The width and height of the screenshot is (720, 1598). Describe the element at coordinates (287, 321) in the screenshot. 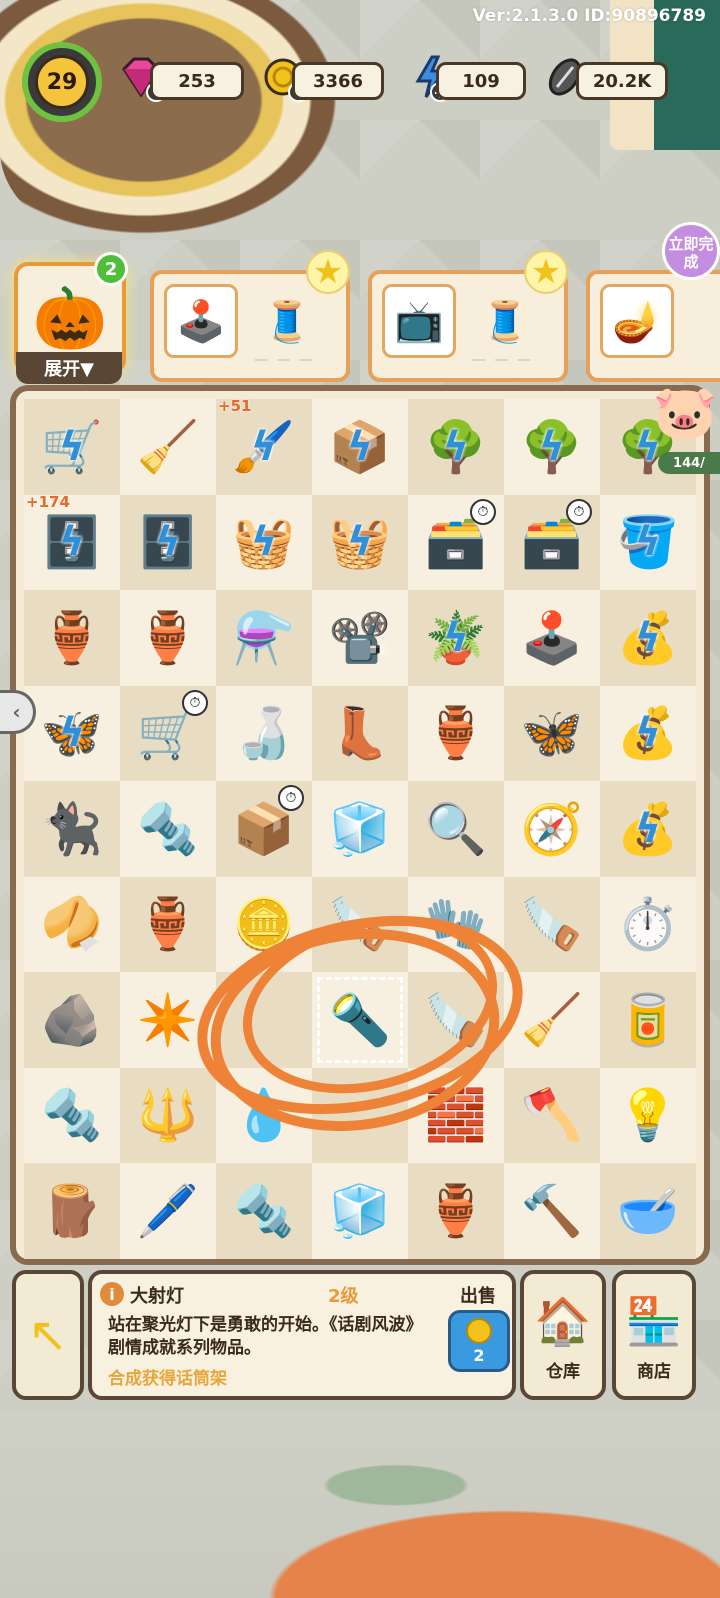

I see `spool-icon: 🧵` at that location.